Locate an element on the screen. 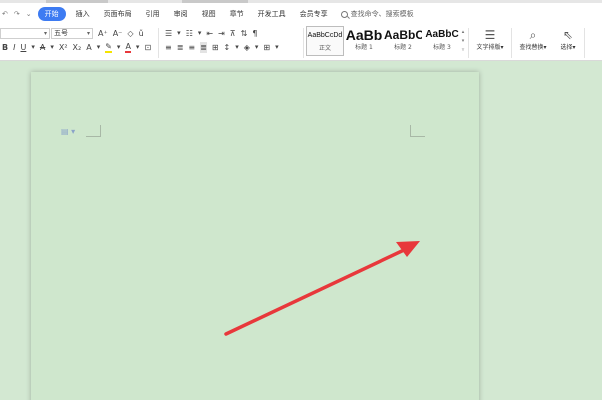 The width and height of the screenshot is (602, 400). subscript-icon: X₂ is located at coordinates (77, 47).